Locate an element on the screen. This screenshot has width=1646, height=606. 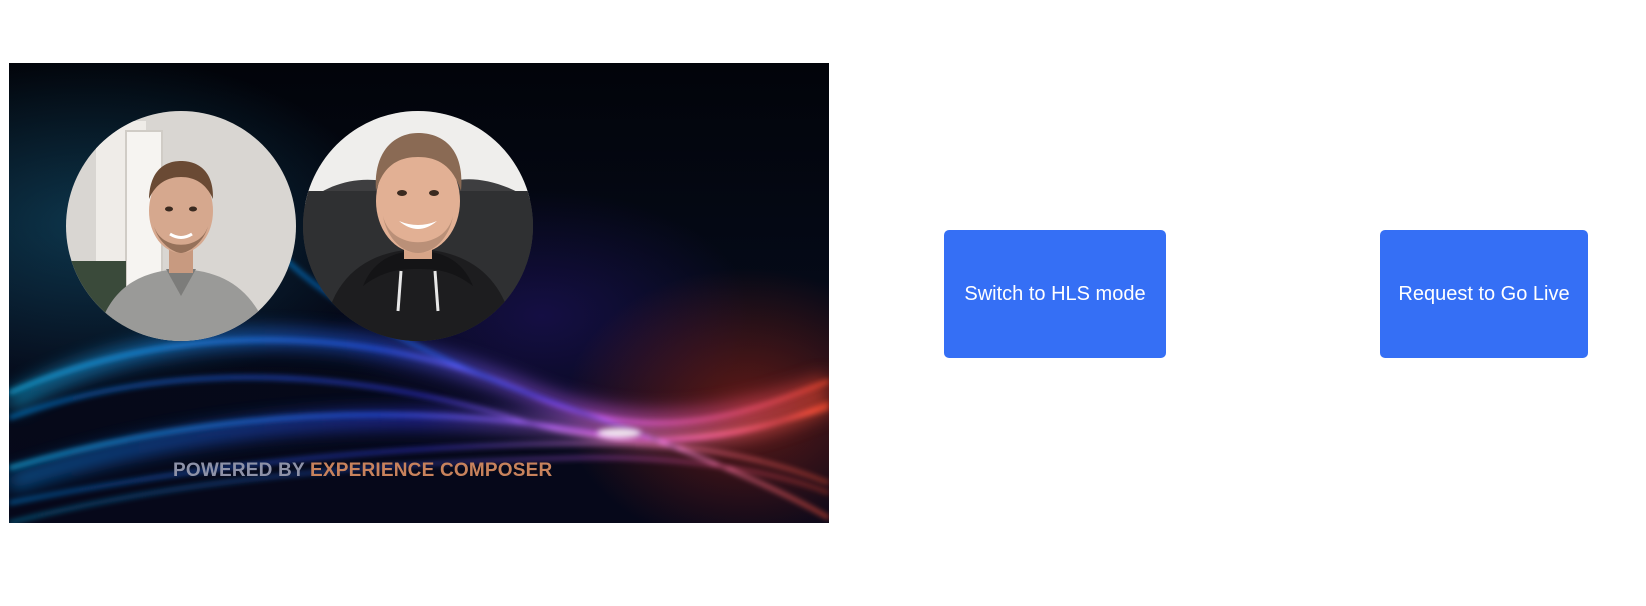
switch-to-hls-button: Switch to HLS mode is located at coordinates (1055, 294).